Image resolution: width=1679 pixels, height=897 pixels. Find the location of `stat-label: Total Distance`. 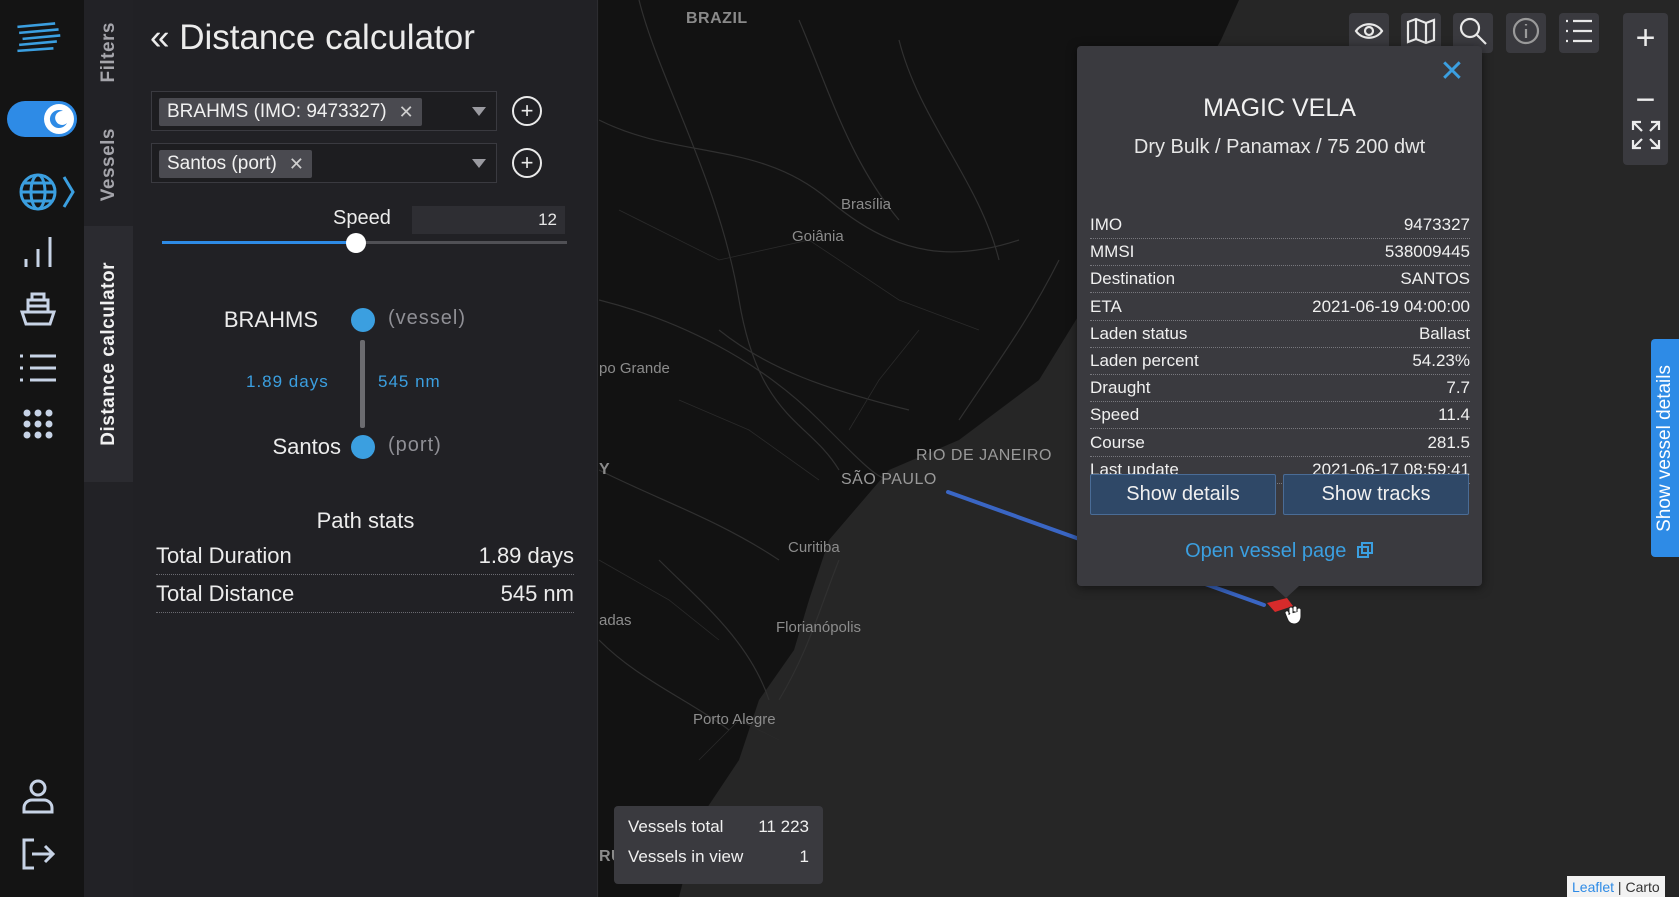

stat-label: Total Distance is located at coordinates (225, 593).